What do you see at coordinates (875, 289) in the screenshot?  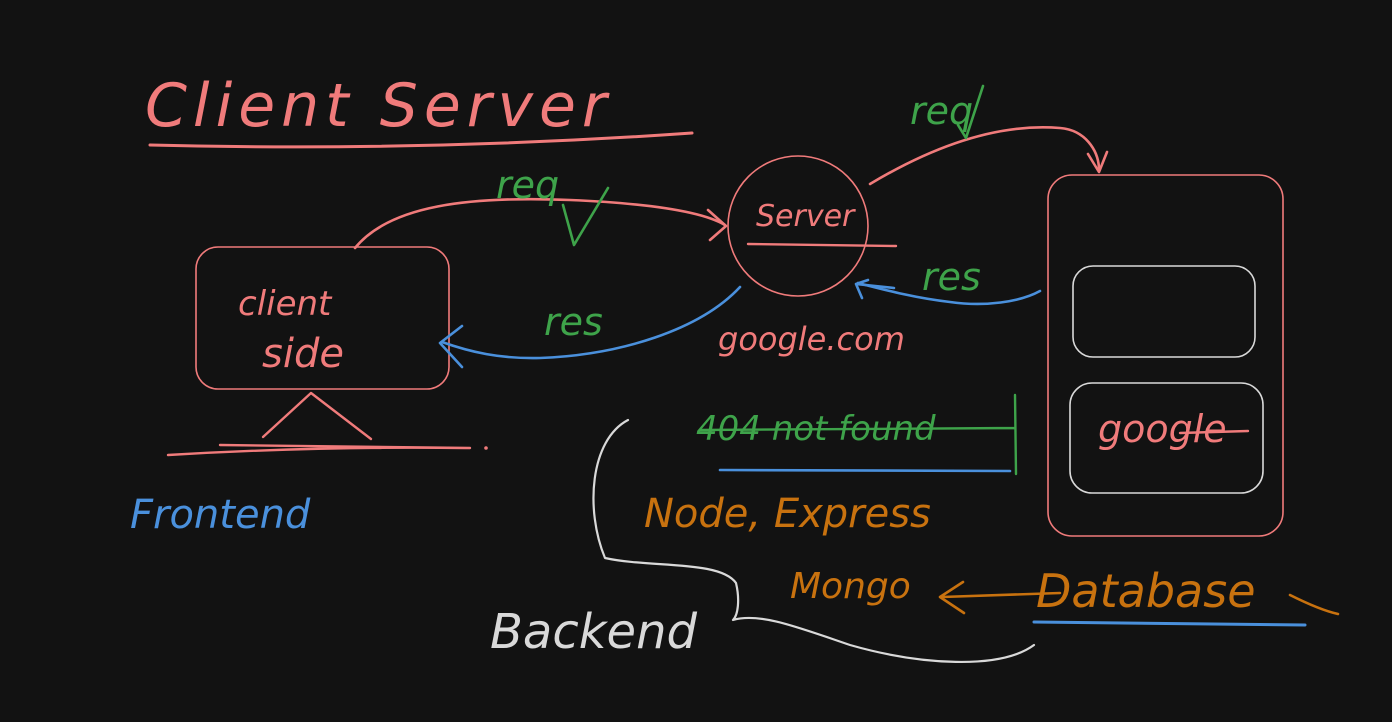 I see `arrowhead-db-to-server` at bounding box center [875, 289].